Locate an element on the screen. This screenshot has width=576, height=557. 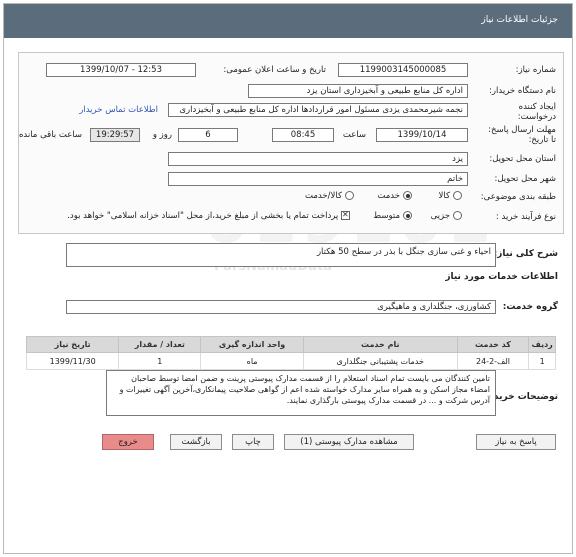
purchase-option-minor: جزیی is located at coordinates (446, 216).